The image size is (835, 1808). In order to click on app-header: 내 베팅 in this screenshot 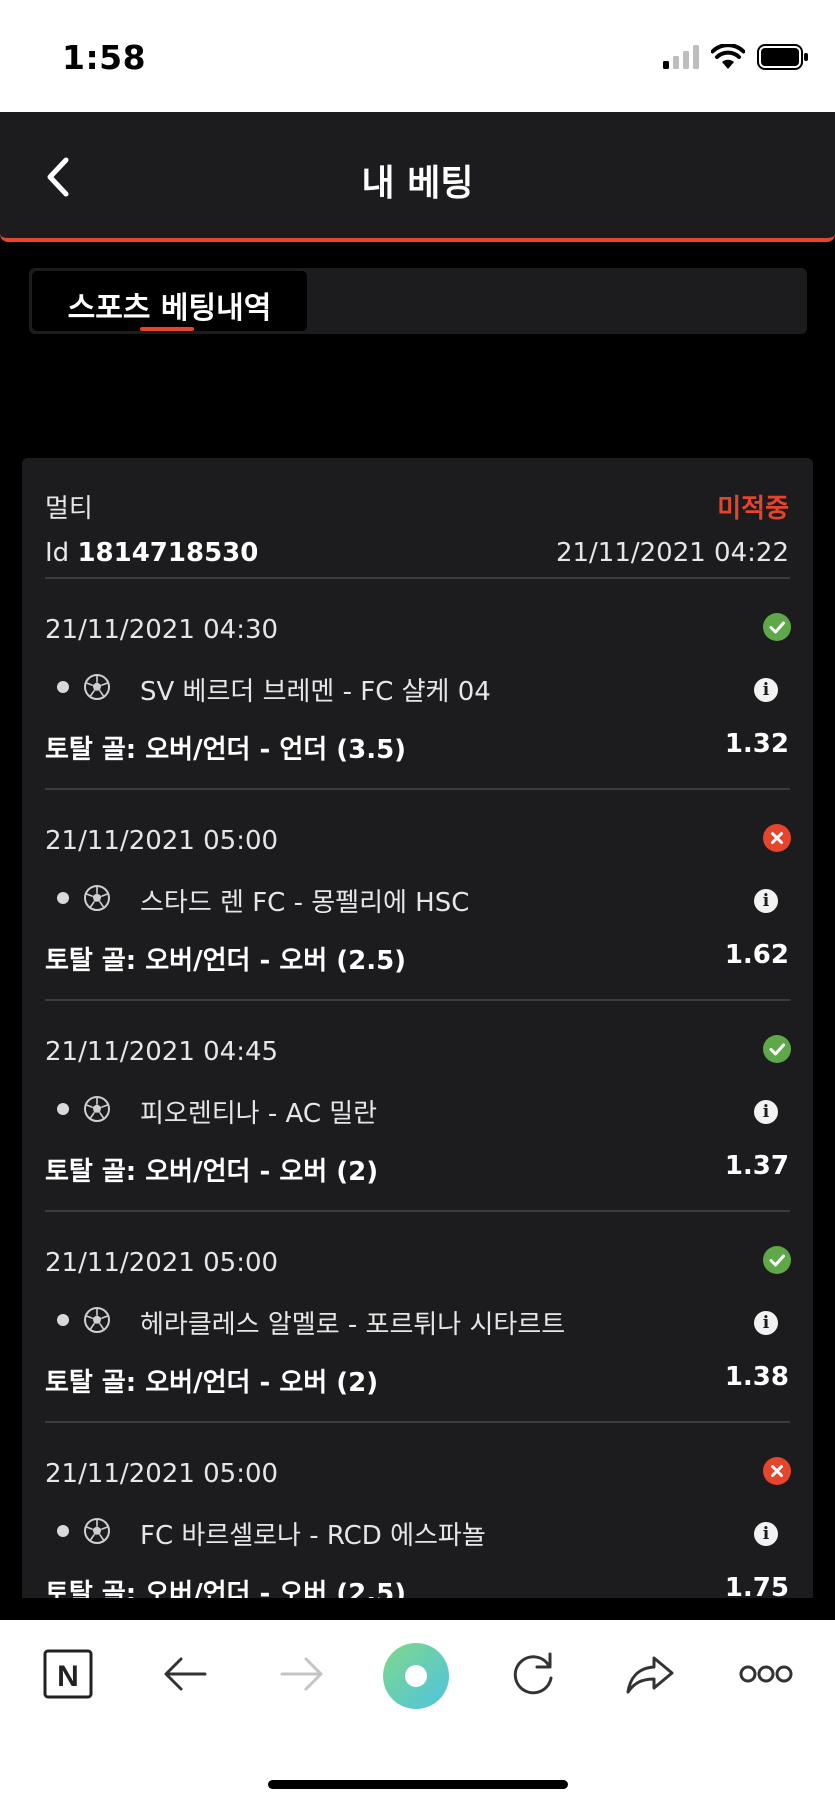, I will do `click(417, 177)`.